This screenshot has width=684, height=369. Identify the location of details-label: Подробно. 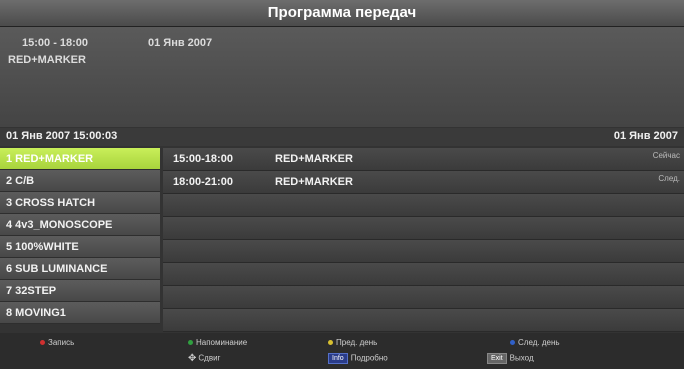
(369, 358).